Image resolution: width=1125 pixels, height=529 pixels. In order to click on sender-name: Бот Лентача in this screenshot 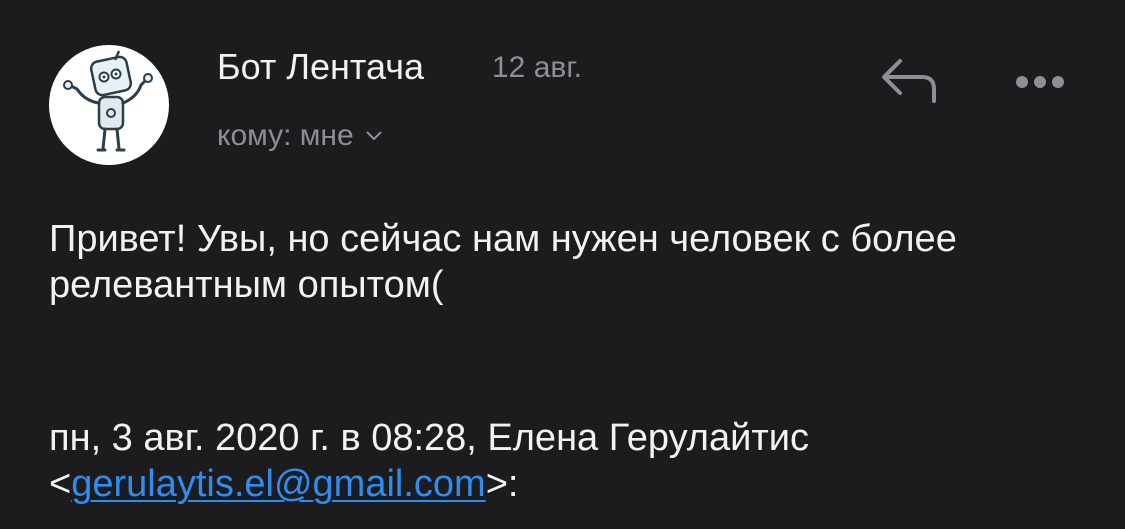, I will do `click(320, 67)`.